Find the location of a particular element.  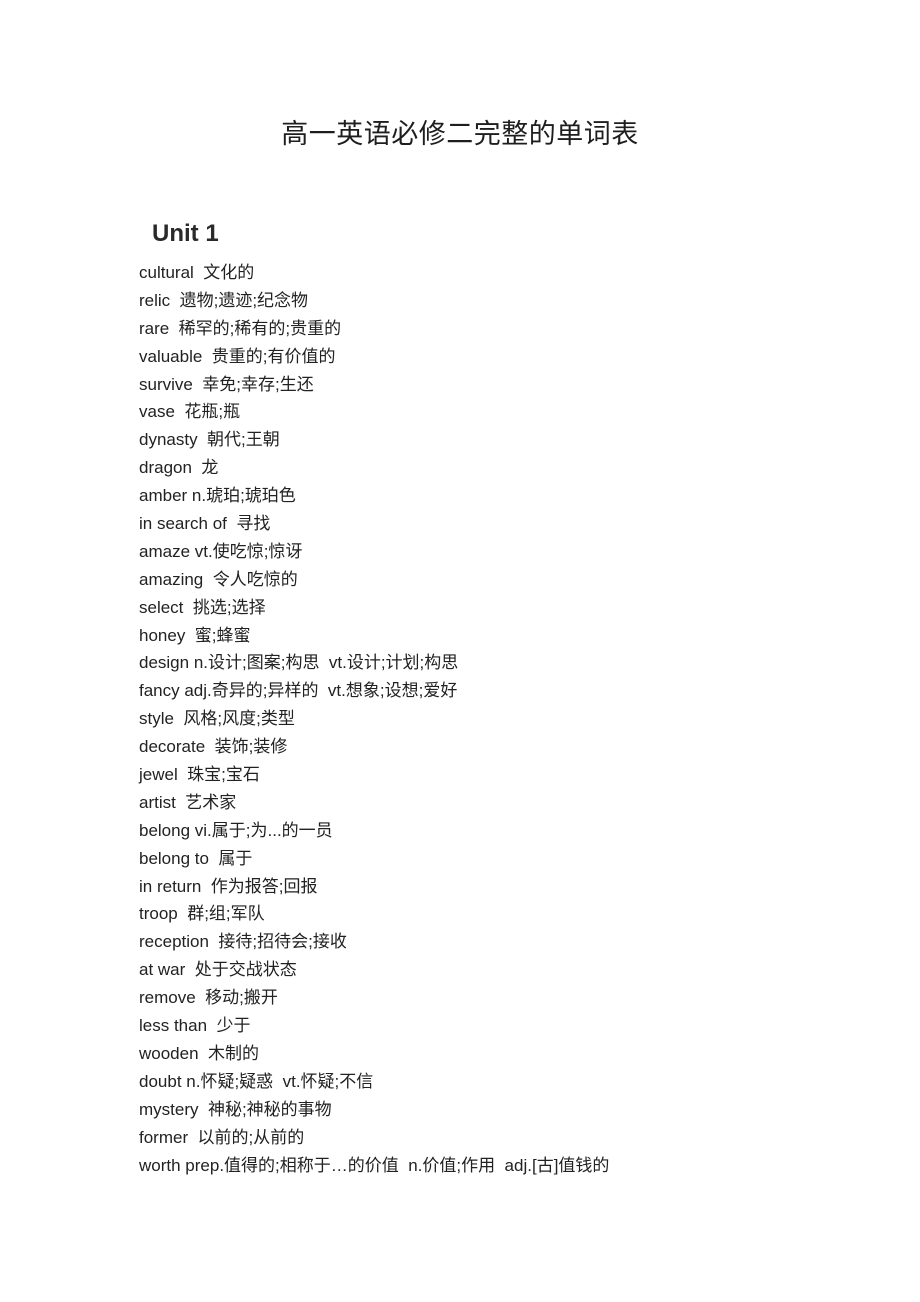

vocabulary-entry: less than 少于 is located at coordinates (195, 1026).